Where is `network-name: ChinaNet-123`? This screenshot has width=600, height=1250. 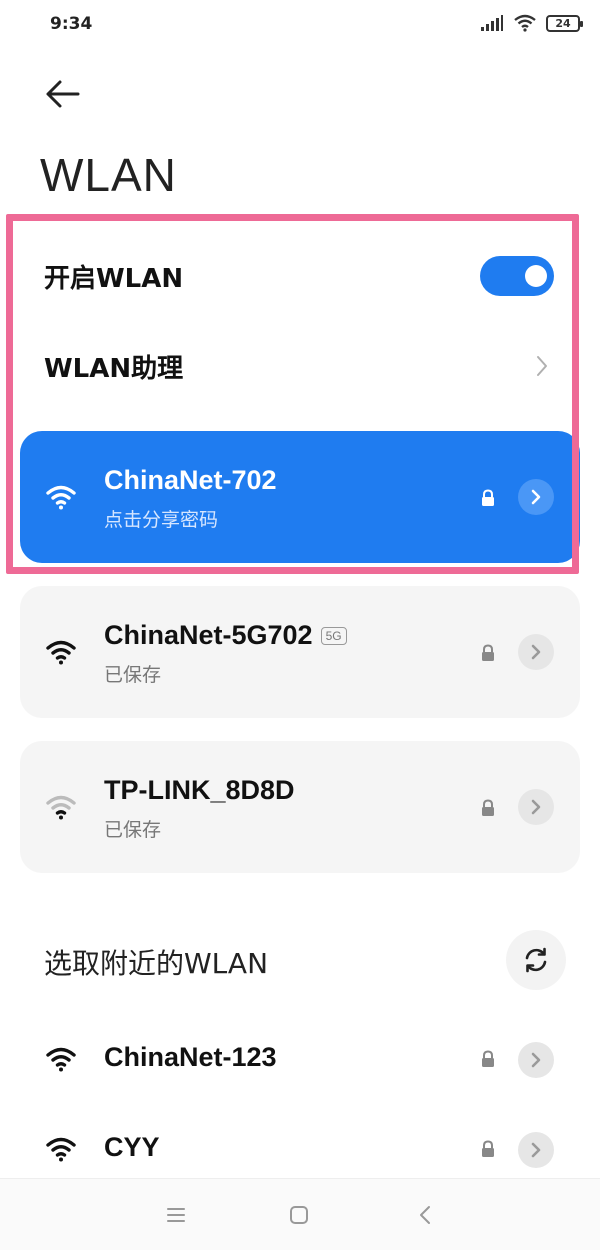 network-name: ChinaNet-123 is located at coordinates (190, 1057).